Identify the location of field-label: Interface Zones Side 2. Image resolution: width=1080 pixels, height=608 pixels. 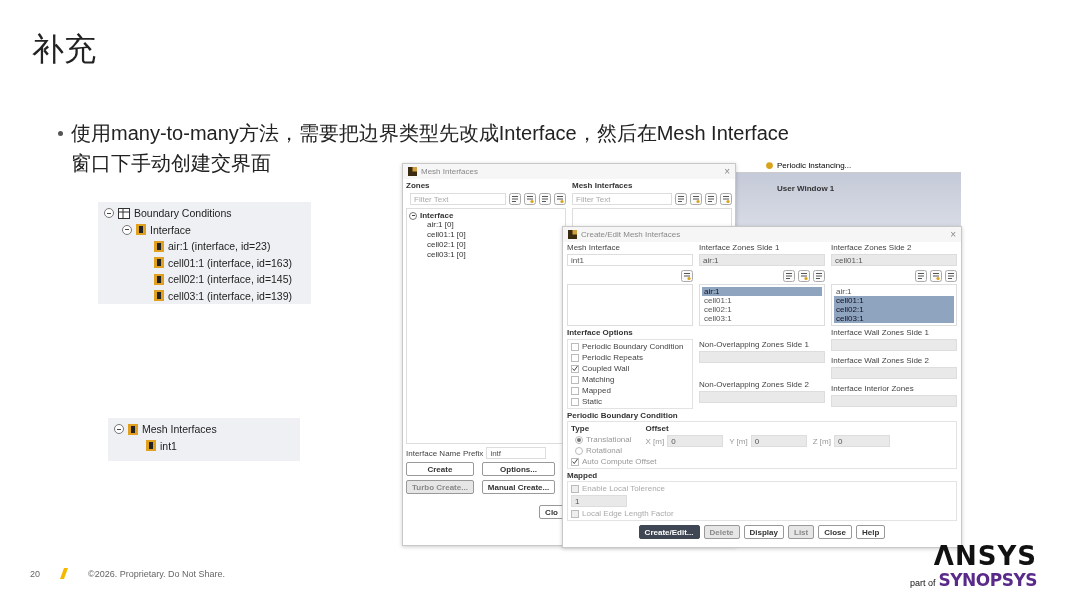
(872, 247).